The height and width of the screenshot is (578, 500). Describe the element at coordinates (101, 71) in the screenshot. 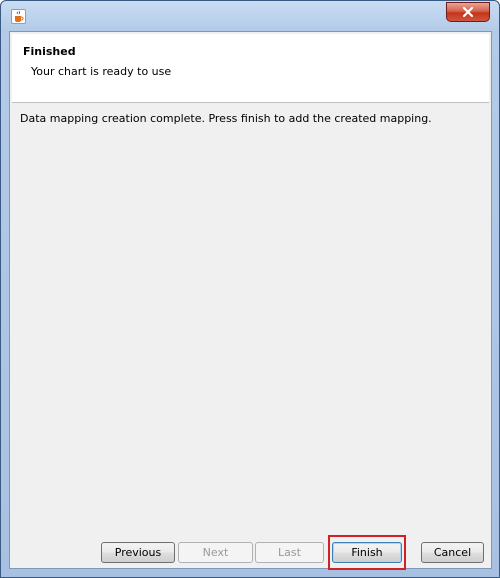

I see `header-subtitle: Your chart is ready to use` at that location.